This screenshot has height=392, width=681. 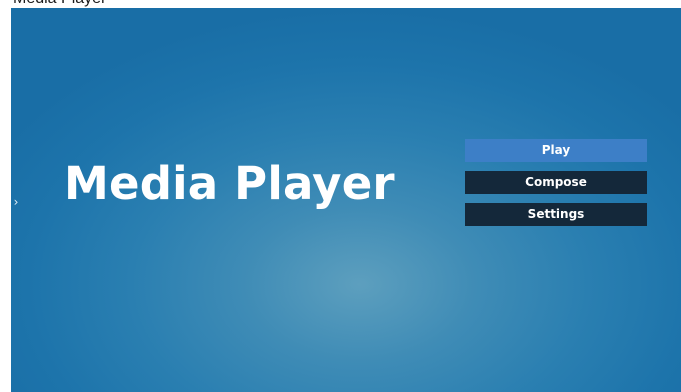 What do you see at coordinates (556, 150) in the screenshot?
I see `play-button: Play` at bounding box center [556, 150].